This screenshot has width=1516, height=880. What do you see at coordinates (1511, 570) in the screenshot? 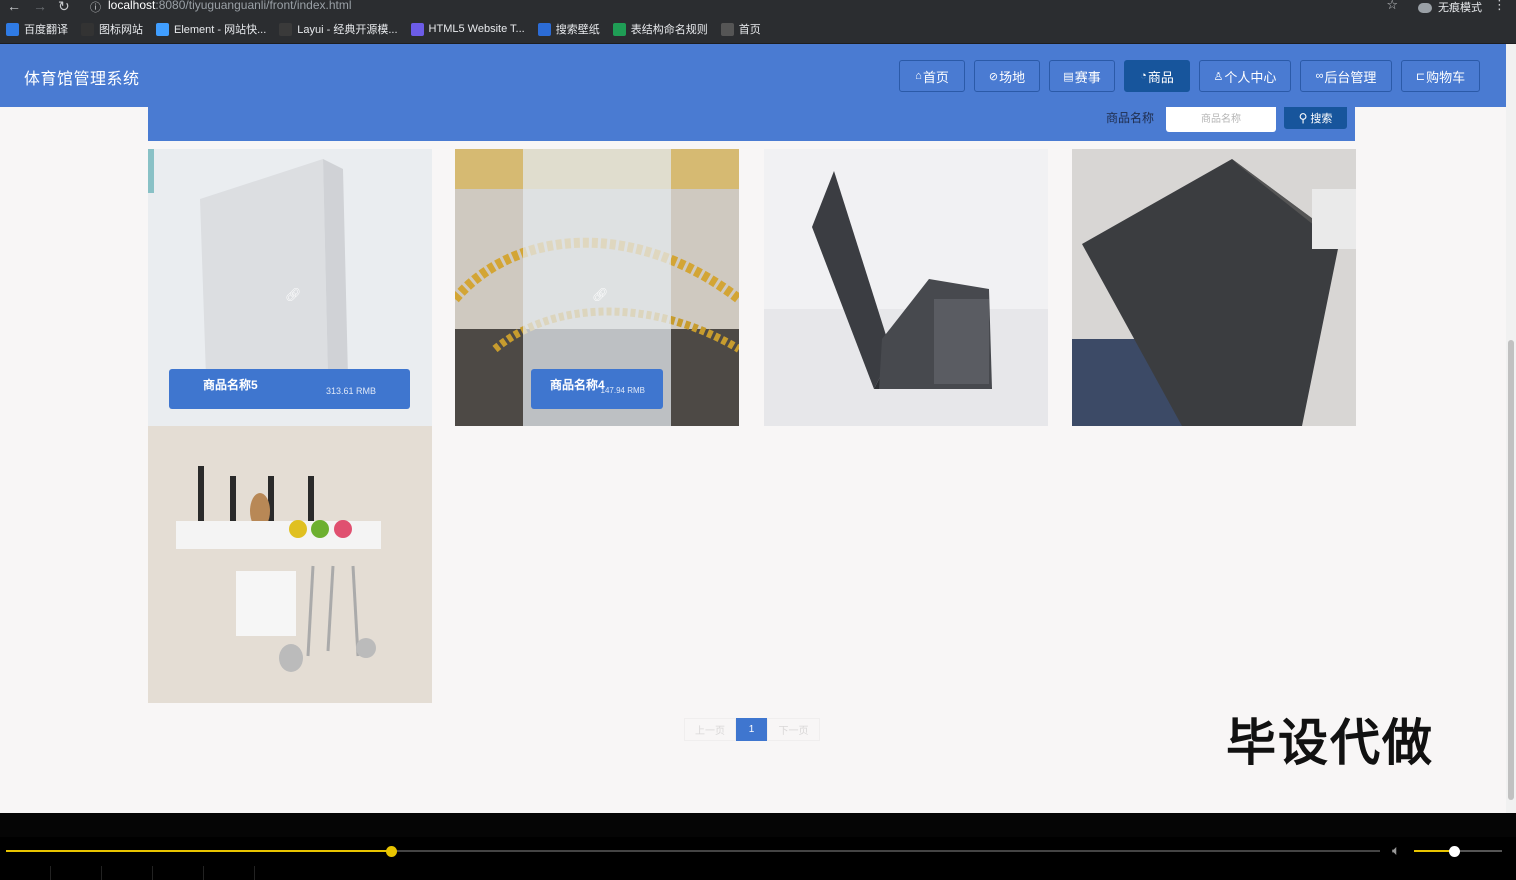
I see `scrollbar-thumb` at bounding box center [1511, 570].